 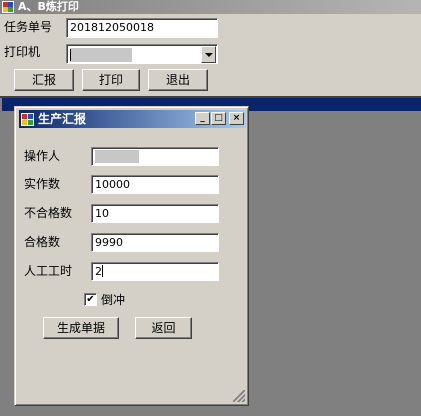 What do you see at coordinates (42, 156) in the screenshot?
I see `operator-label: 操作人` at bounding box center [42, 156].